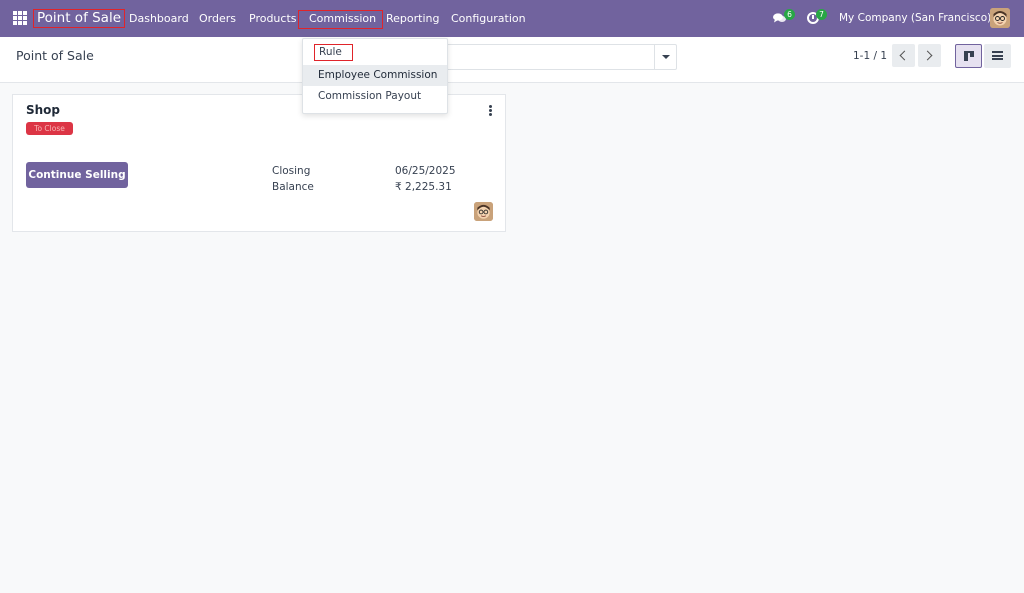 The width and height of the screenshot is (1024, 593). I want to click on pager-previous-button, so click(903, 55).